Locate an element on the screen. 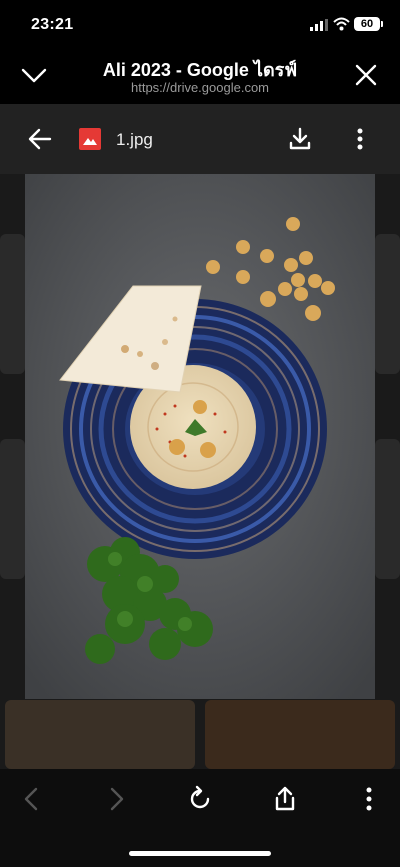  more-options-icon is located at coordinates (360, 139).